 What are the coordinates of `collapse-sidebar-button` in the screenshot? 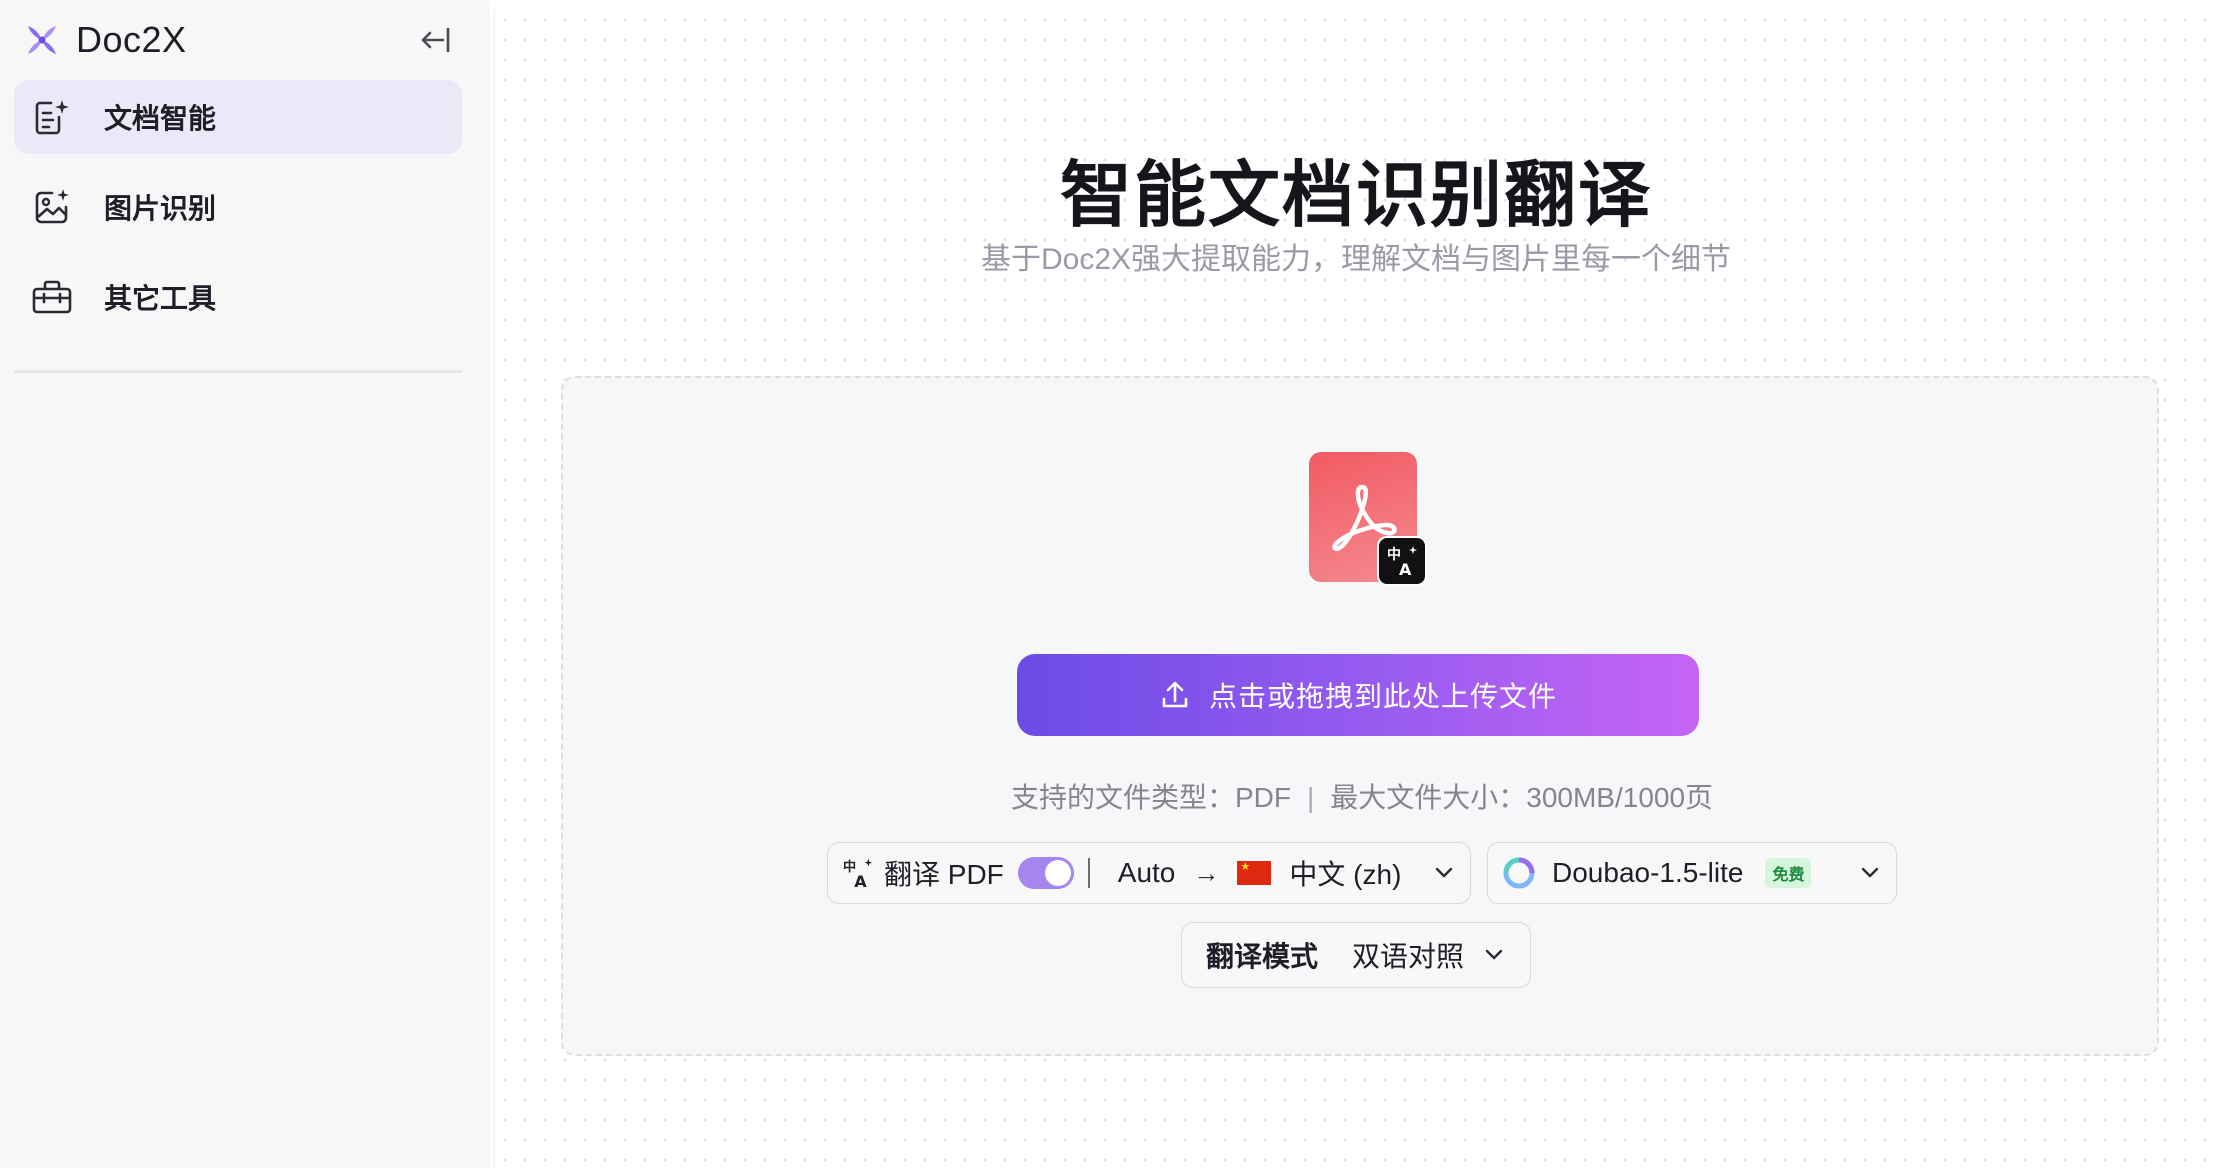 It's located at (436, 40).